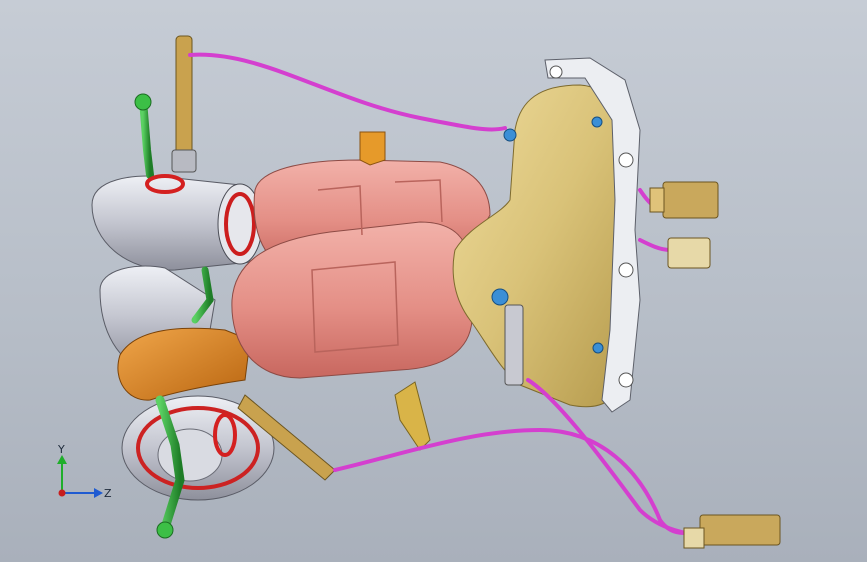 This screenshot has height=562, width=867. What do you see at coordinates (412, 416) in the screenshot?
I see `lower-bracket` at bounding box center [412, 416].